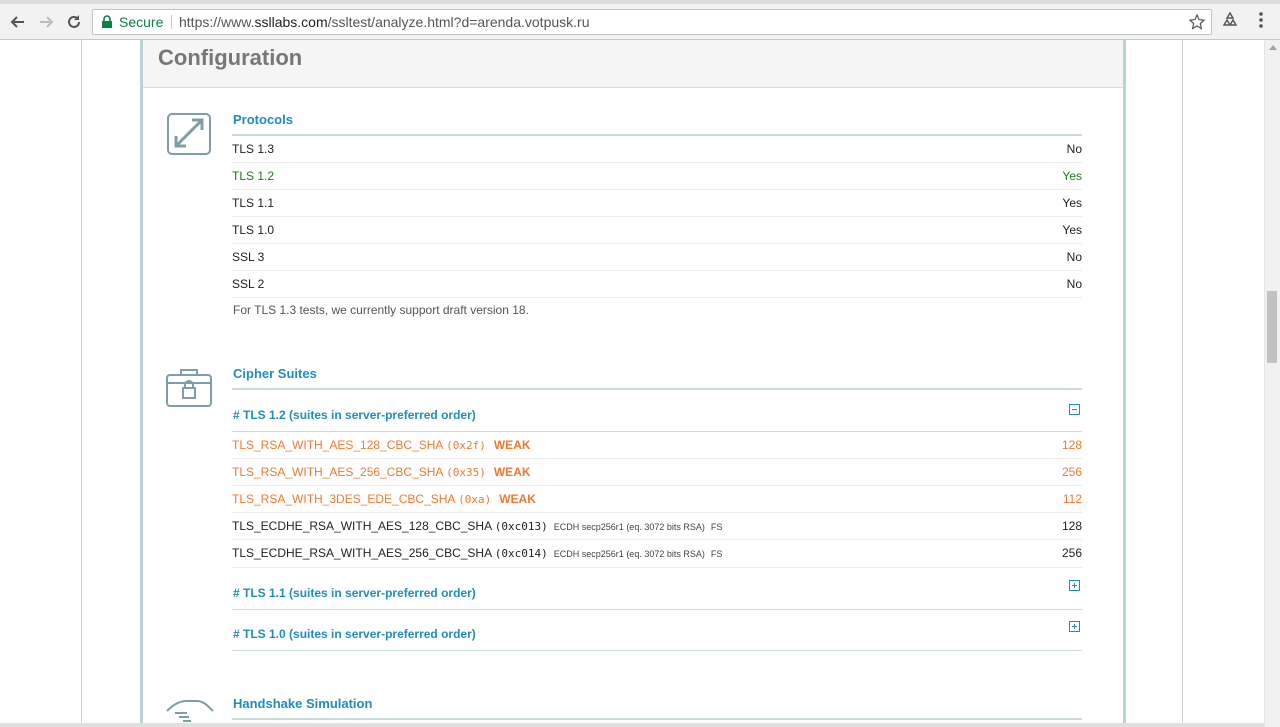 This screenshot has height=727, width=1280. I want to click on cipher-name-cell: TLS_RSA_WITH_AES_256_CBC_SHA (0x35) WEAK, so click(381, 472).